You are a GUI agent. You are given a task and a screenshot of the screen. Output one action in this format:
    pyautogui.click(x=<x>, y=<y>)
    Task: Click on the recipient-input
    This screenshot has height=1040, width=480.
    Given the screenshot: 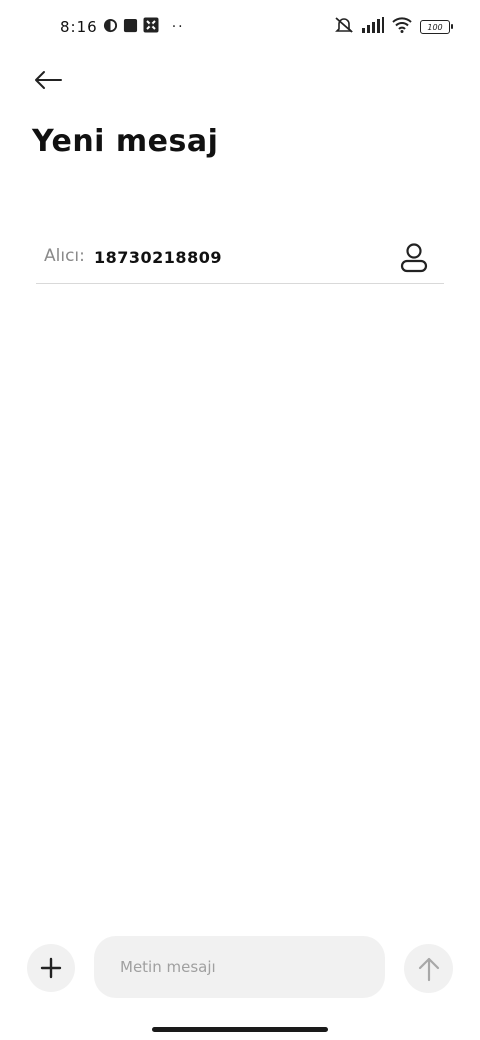 What is the action you would take?
    pyautogui.click(x=239, y=257)
    